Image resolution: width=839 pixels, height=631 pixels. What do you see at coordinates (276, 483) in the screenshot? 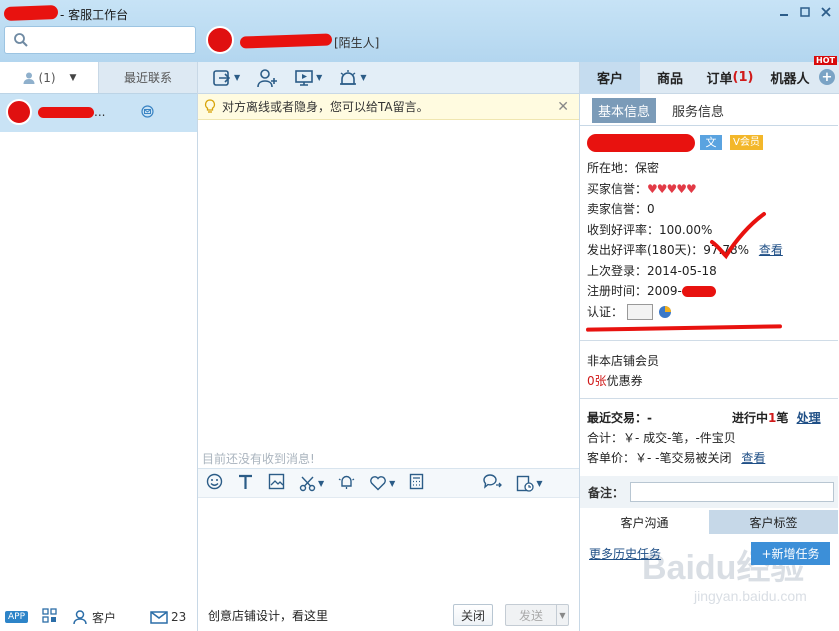
I see `image-icon` at bounding box center [276, 483].